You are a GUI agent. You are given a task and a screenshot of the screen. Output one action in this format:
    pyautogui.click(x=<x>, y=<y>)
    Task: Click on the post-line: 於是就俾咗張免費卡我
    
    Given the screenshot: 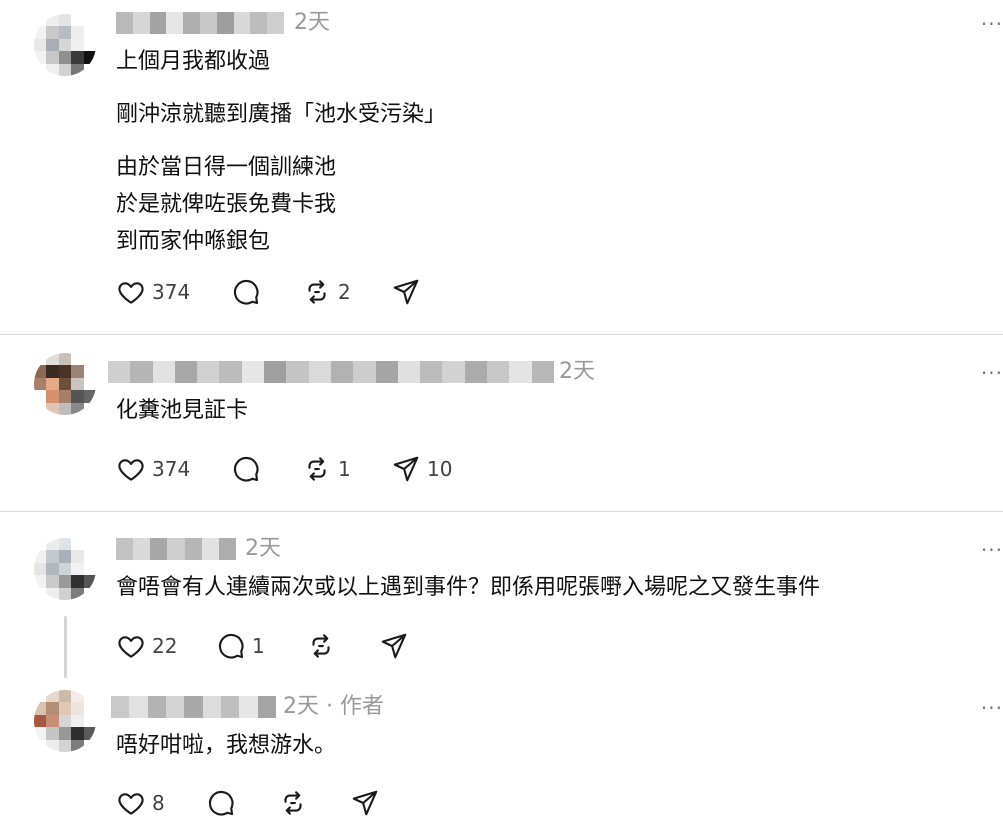 What is the action you would take?
    pyautogui.click(x=226, y=204)
    